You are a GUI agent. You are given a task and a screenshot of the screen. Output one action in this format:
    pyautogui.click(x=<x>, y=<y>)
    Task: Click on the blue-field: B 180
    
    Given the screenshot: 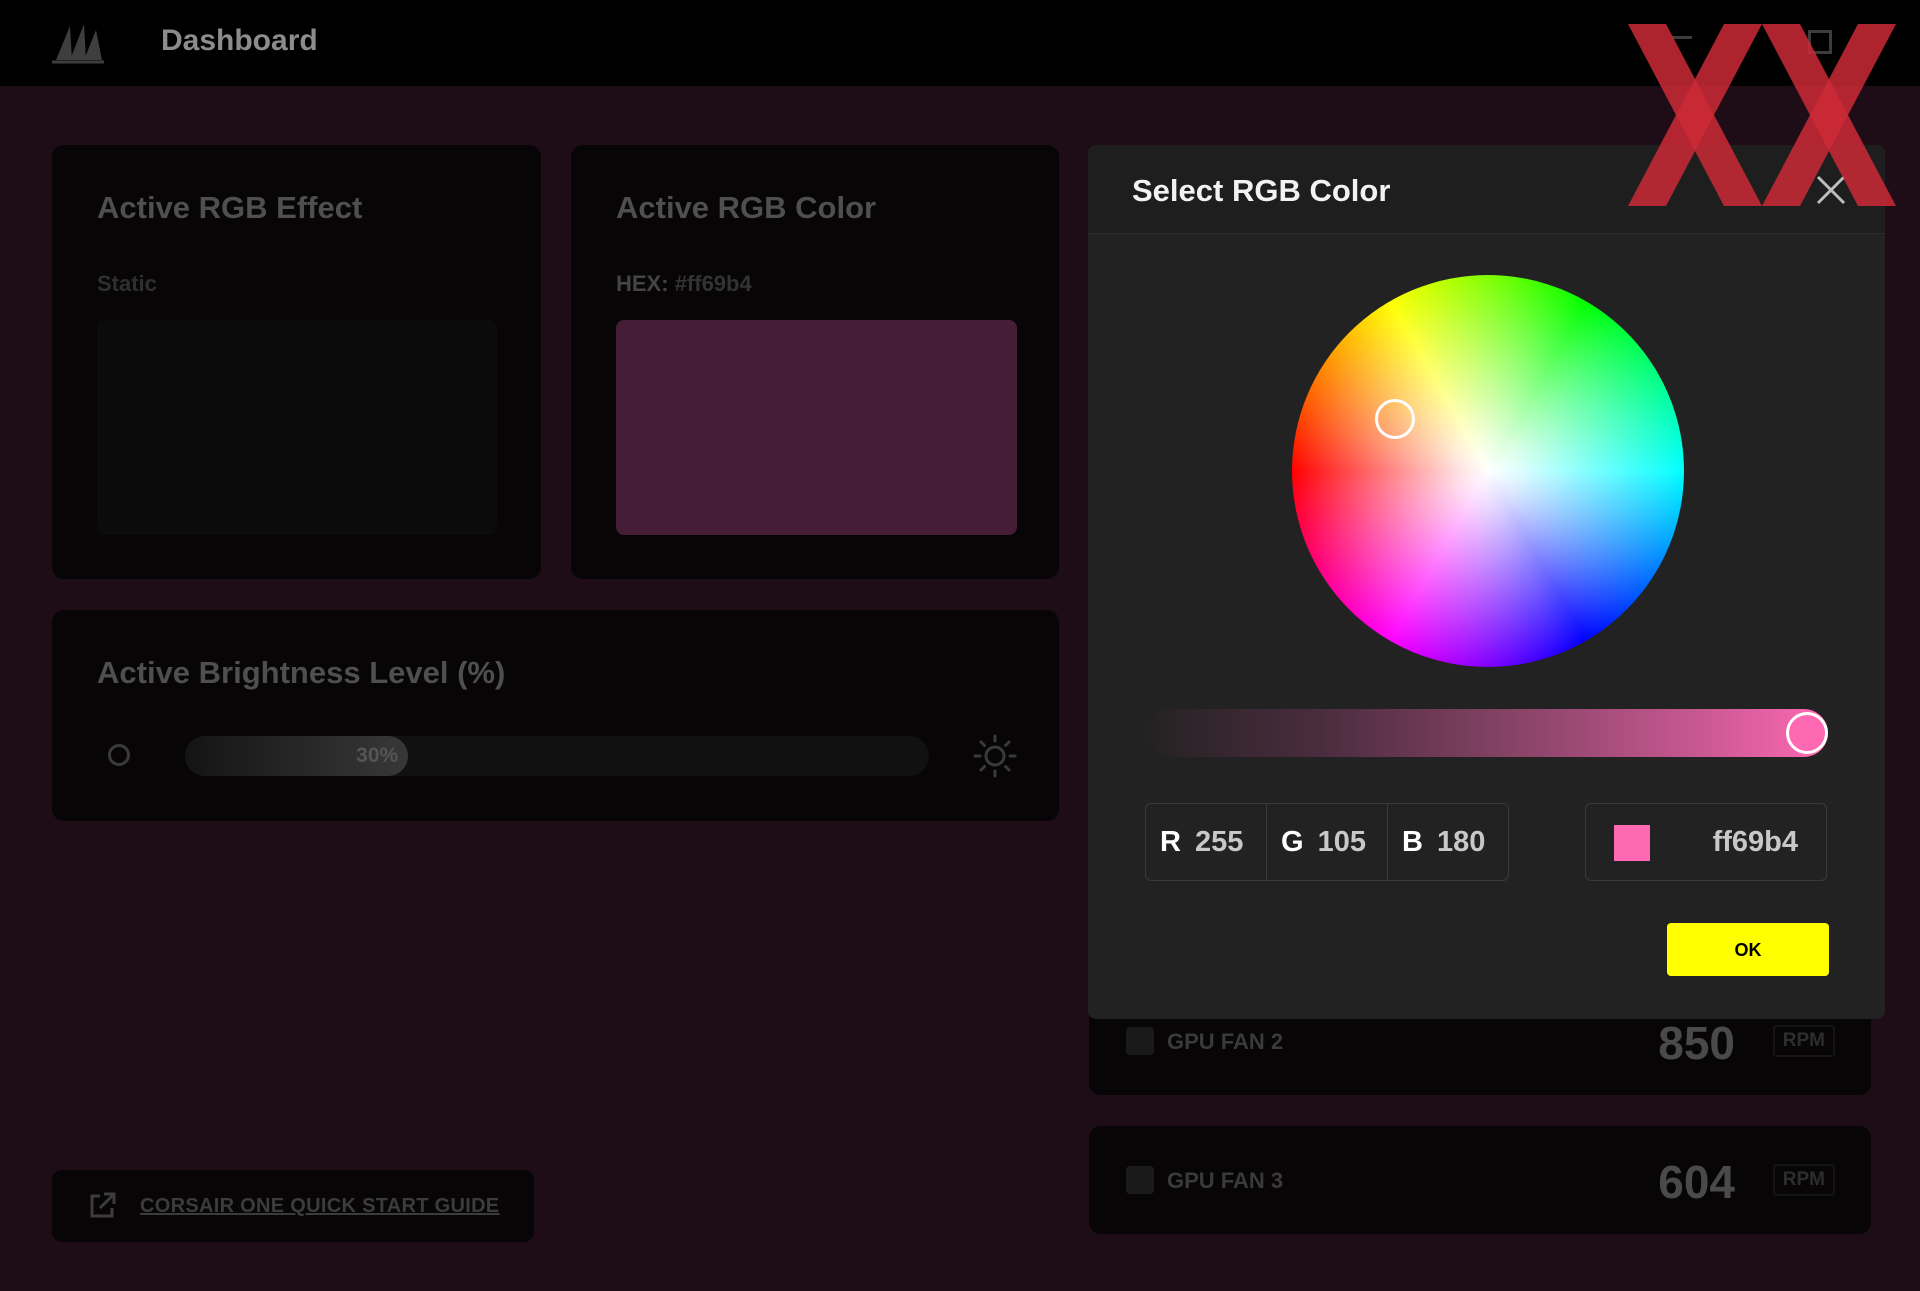 What is the action you would take?
    pyautogui.click(x=1447, y=842)
    